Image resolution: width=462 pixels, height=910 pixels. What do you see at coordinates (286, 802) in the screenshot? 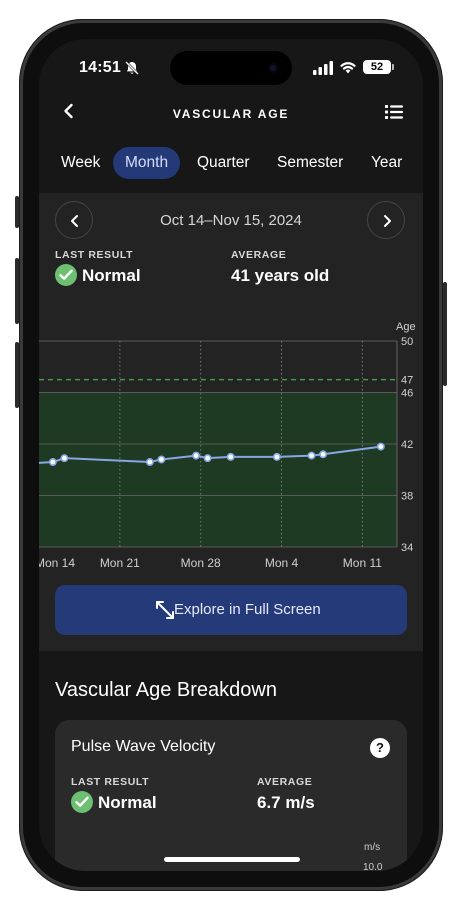
I see `pwv-average-value: 6.7 m/s` at bounding box center [286, 802].